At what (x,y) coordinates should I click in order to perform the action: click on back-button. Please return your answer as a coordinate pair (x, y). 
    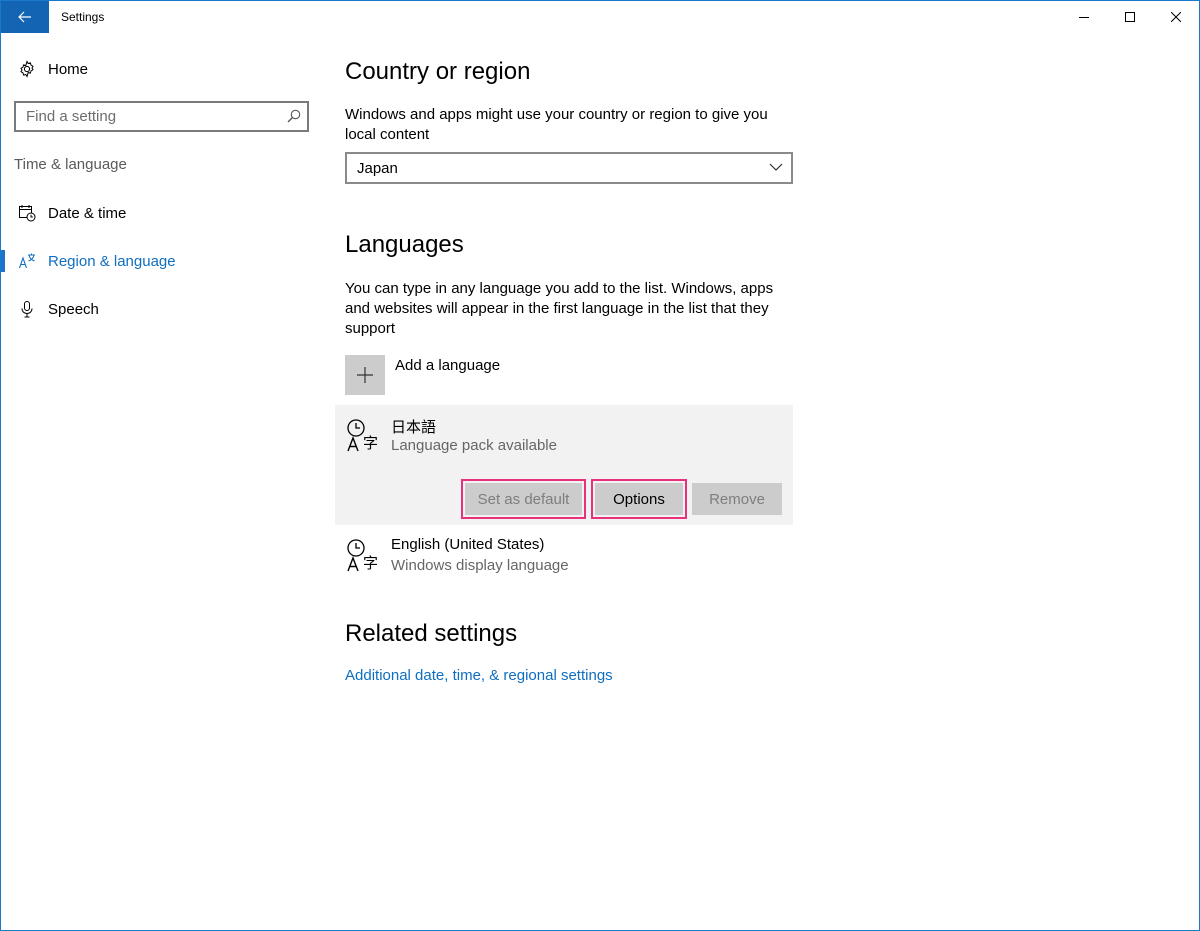
    Looking at the image, I should click on (25, 17).